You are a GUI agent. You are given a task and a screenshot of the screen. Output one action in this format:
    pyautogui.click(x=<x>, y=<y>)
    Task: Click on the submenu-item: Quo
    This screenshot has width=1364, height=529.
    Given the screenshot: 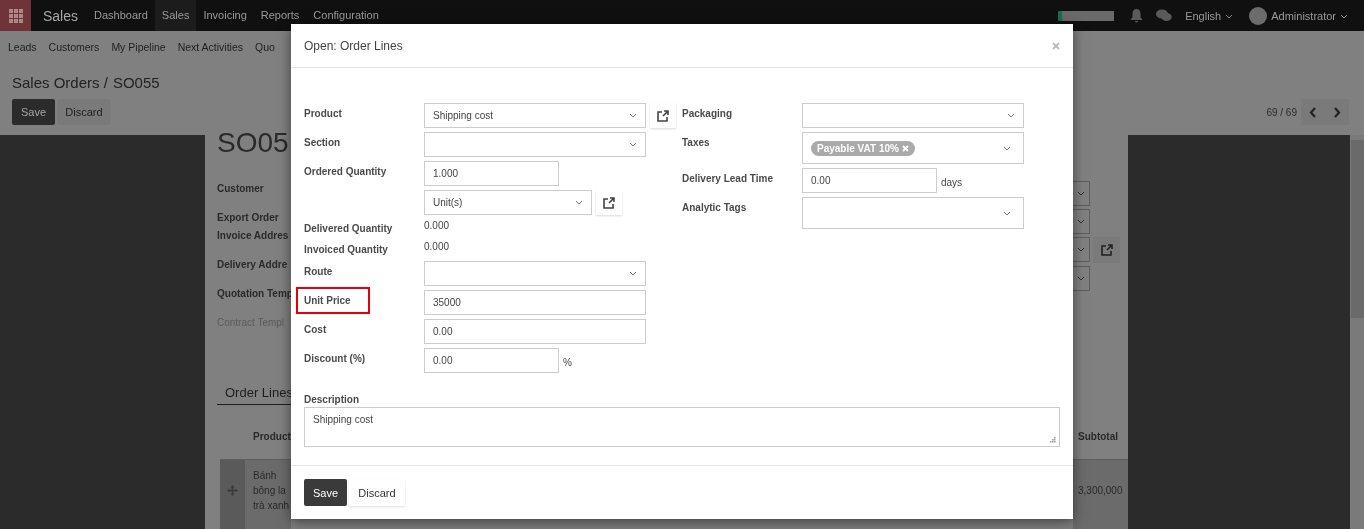 What is the action you would take?
    pyautogui.click(x=265, y=46)
    